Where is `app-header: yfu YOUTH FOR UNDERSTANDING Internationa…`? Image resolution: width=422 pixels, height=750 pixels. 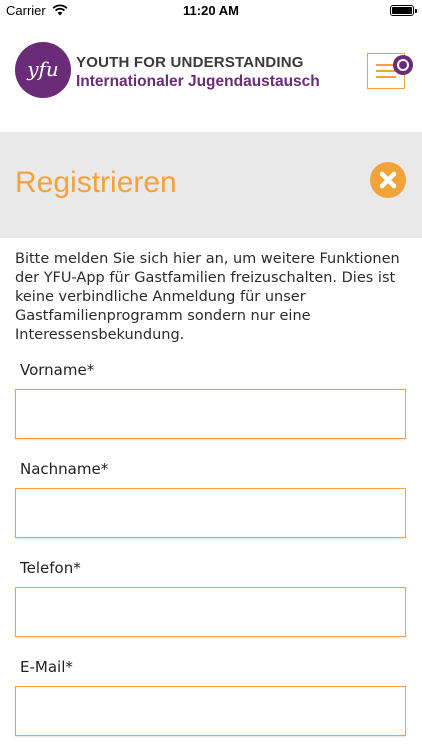
app-header: yfu YOUTH FOR UNDERSTANDING Internationa… is located at coordinates (211, 77).